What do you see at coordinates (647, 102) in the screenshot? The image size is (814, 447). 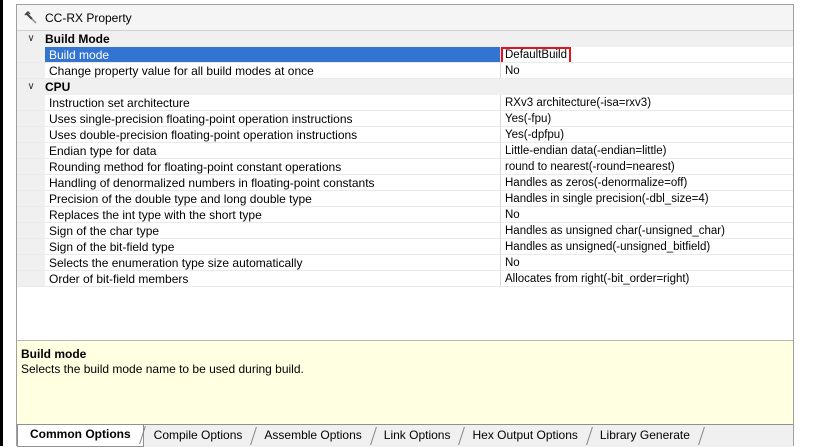 I see `property-value: RXv3 architecture(-isa=rxv3)` at bounding box center [647, 102].